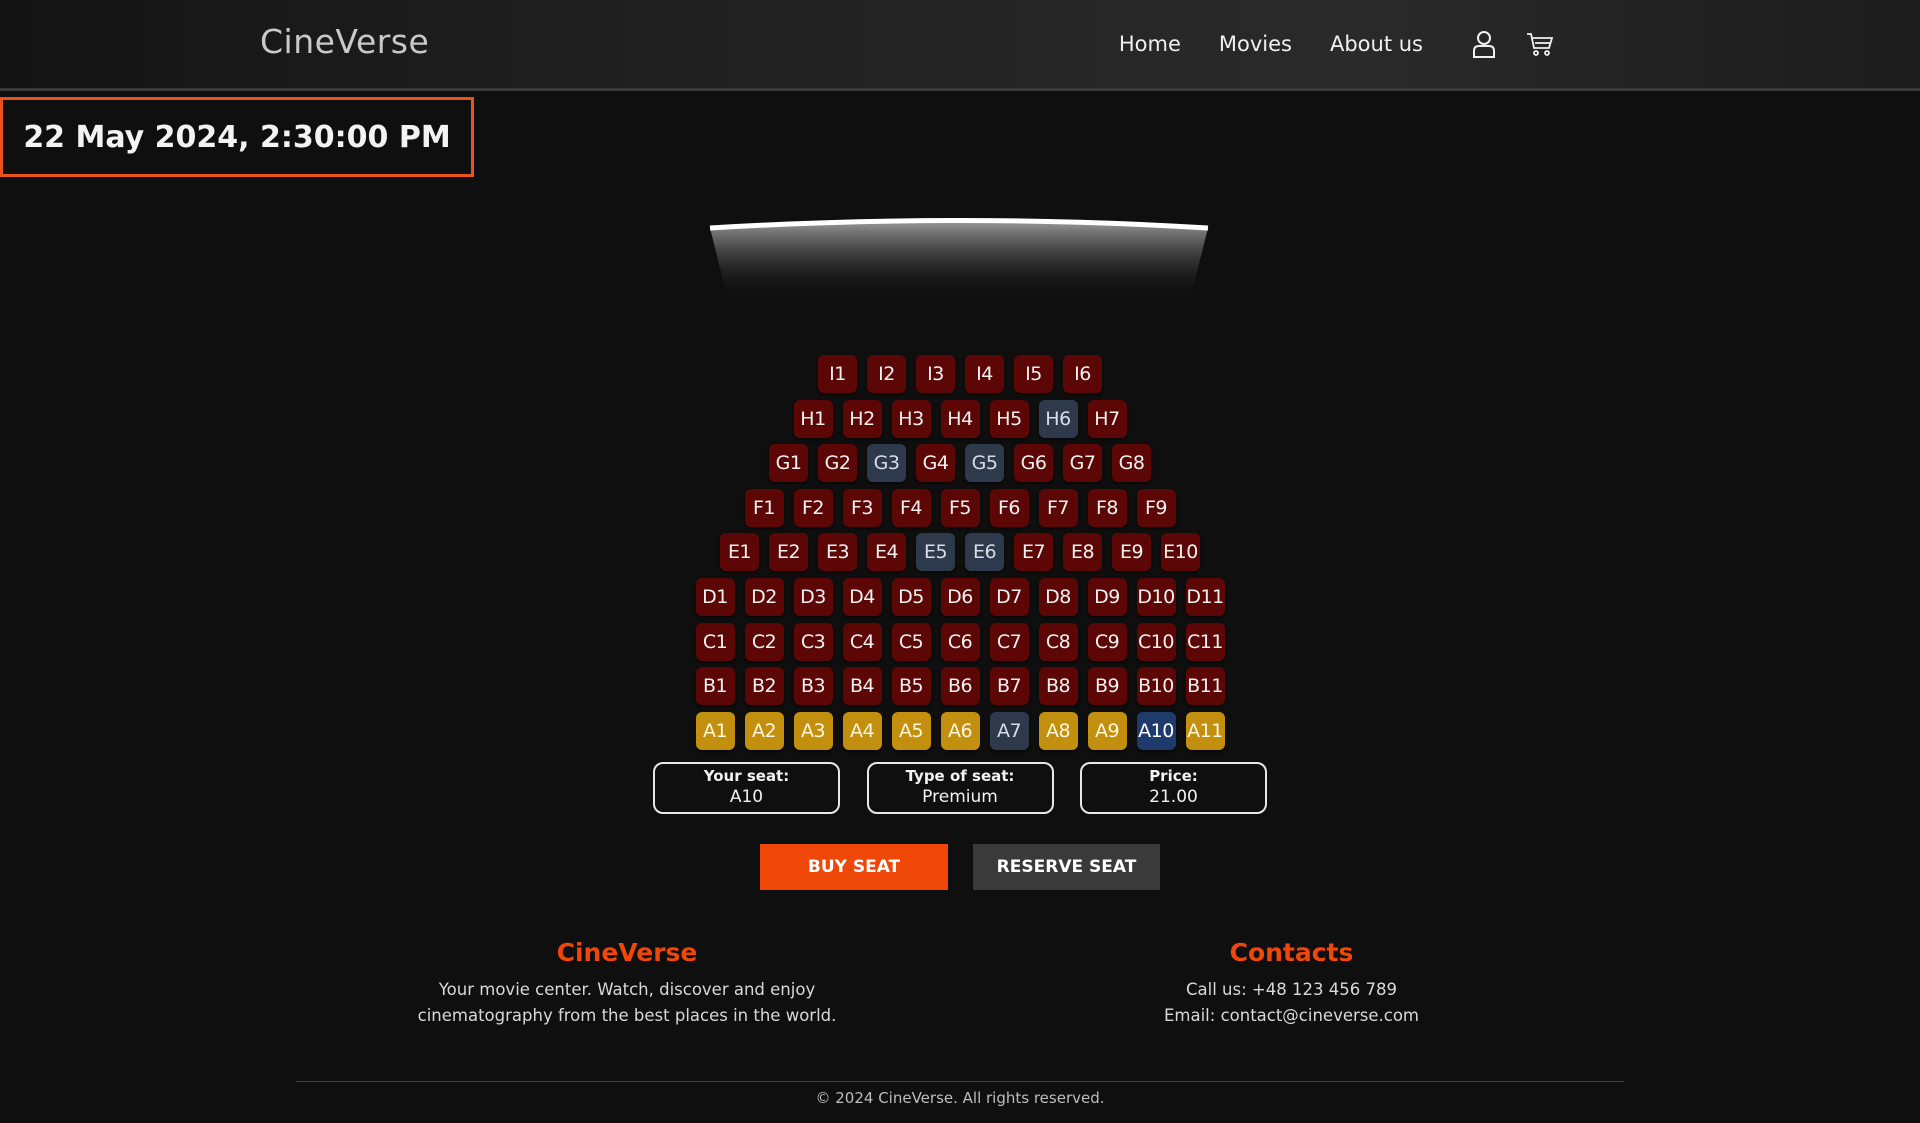  I want to click on seat-g8: G8, so click(1131, 463).